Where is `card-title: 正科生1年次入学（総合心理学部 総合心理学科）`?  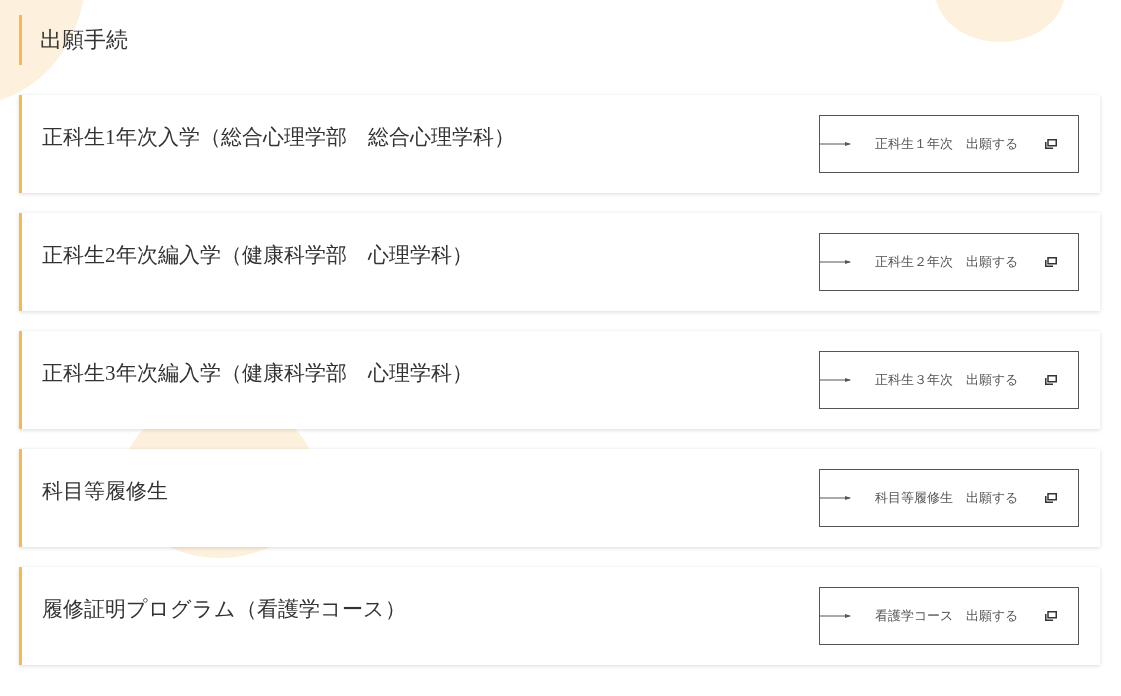
card-title: 正科生1年次入学（総合心理学部 総合心理学科） is located at coordinates (278, 137).